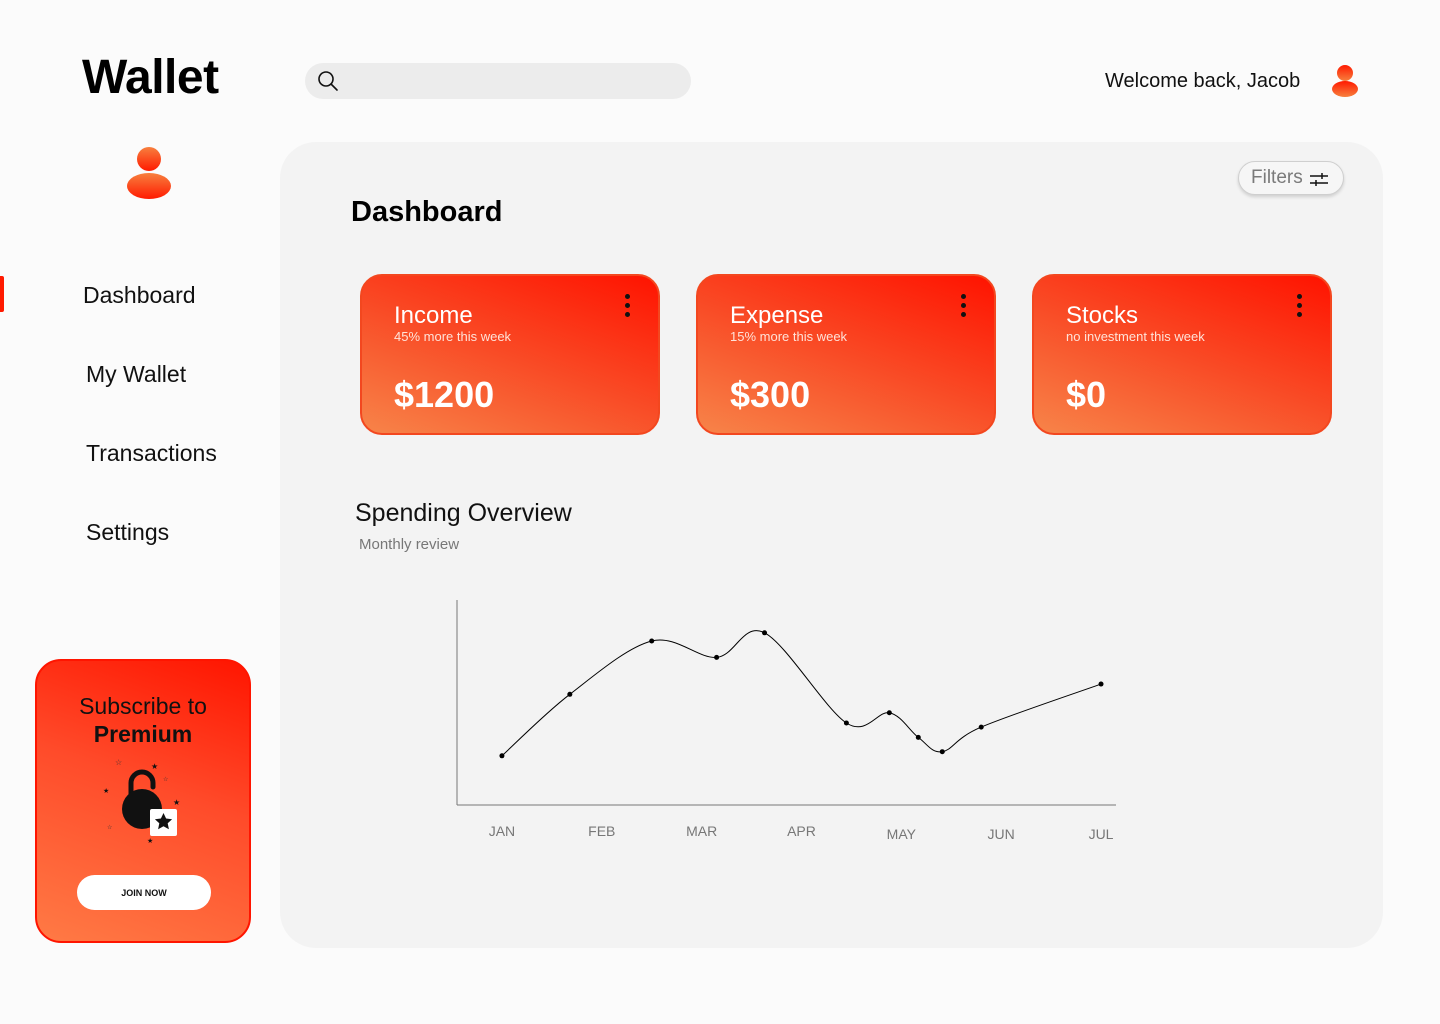  What do you see at coordinates (143, 734) in the screenshot?
I see `premium-line-2: Premium` at bounding box center [143, 734].